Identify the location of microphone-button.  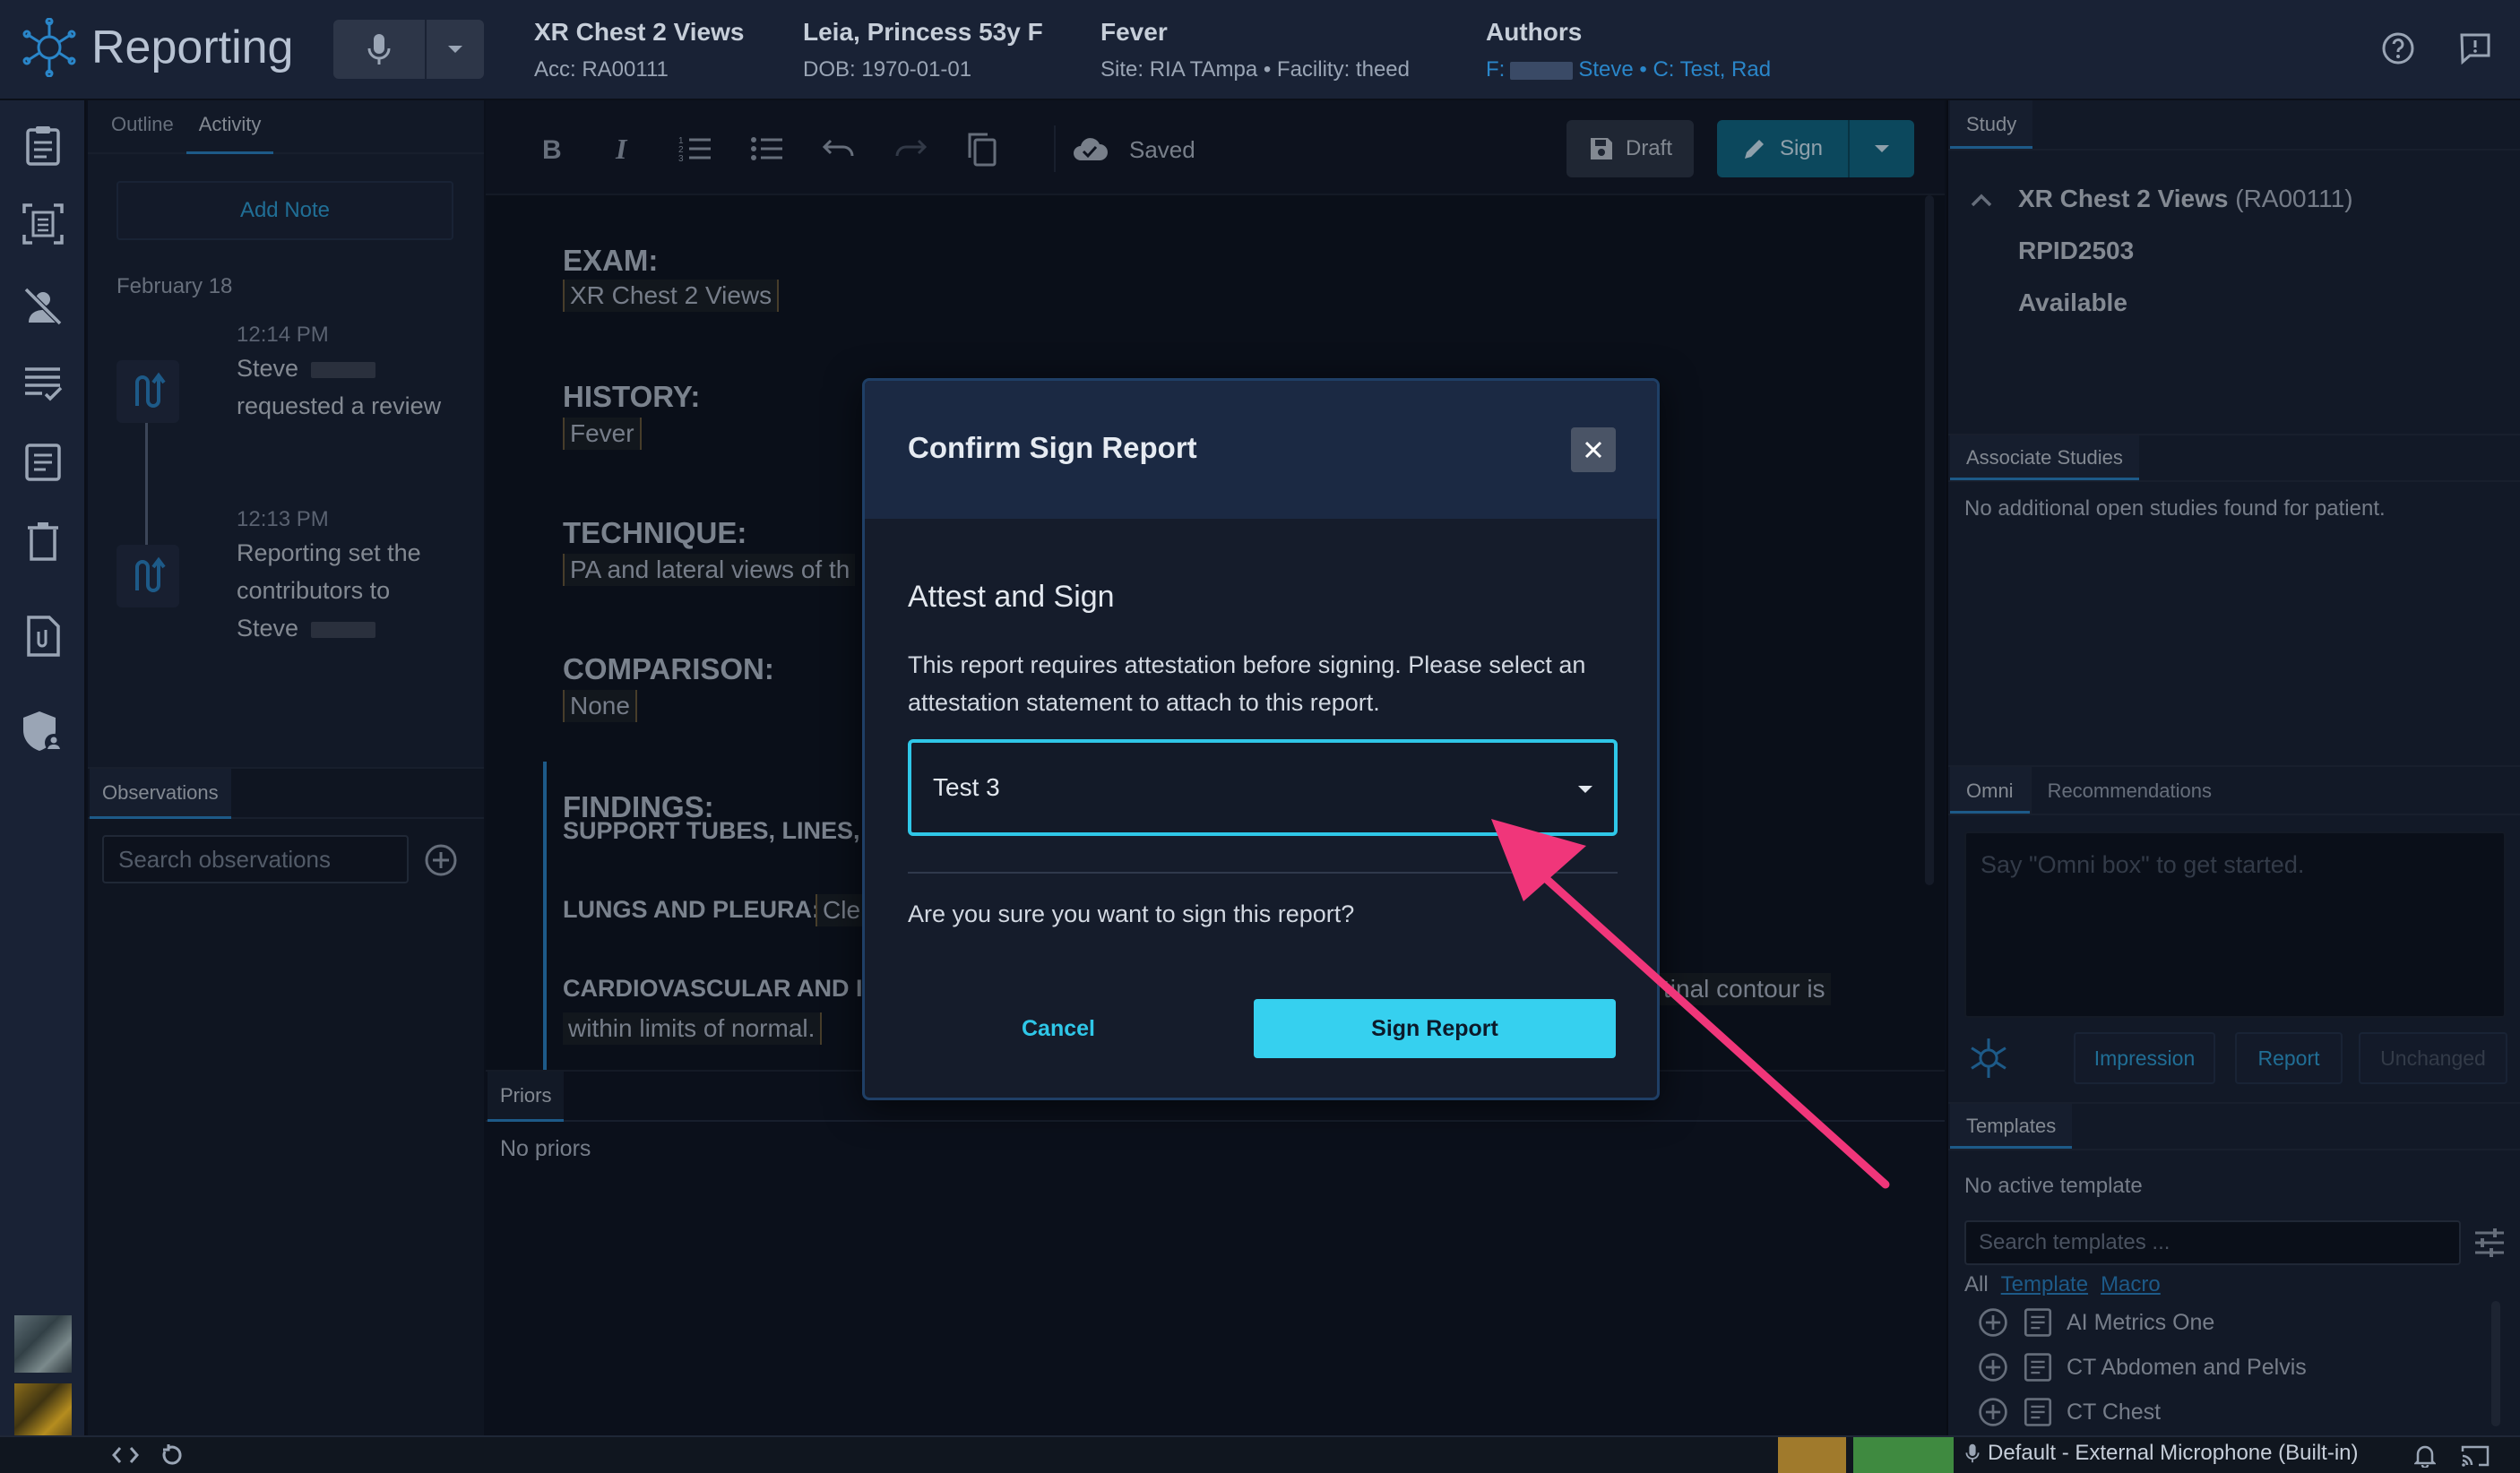
(380, 49).